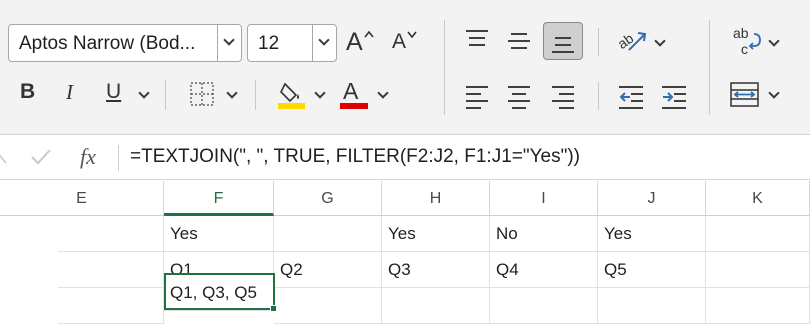  Describe the element at coordinates (675, 98) in the screenshot. I see `increase-indent-button` at that location.